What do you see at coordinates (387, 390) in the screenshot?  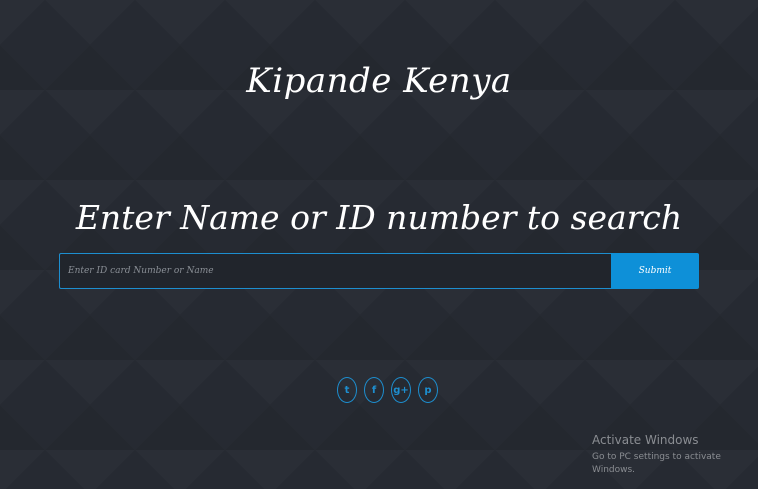 I see `social-links: t f g+ p` at bounding box center [387, 390].